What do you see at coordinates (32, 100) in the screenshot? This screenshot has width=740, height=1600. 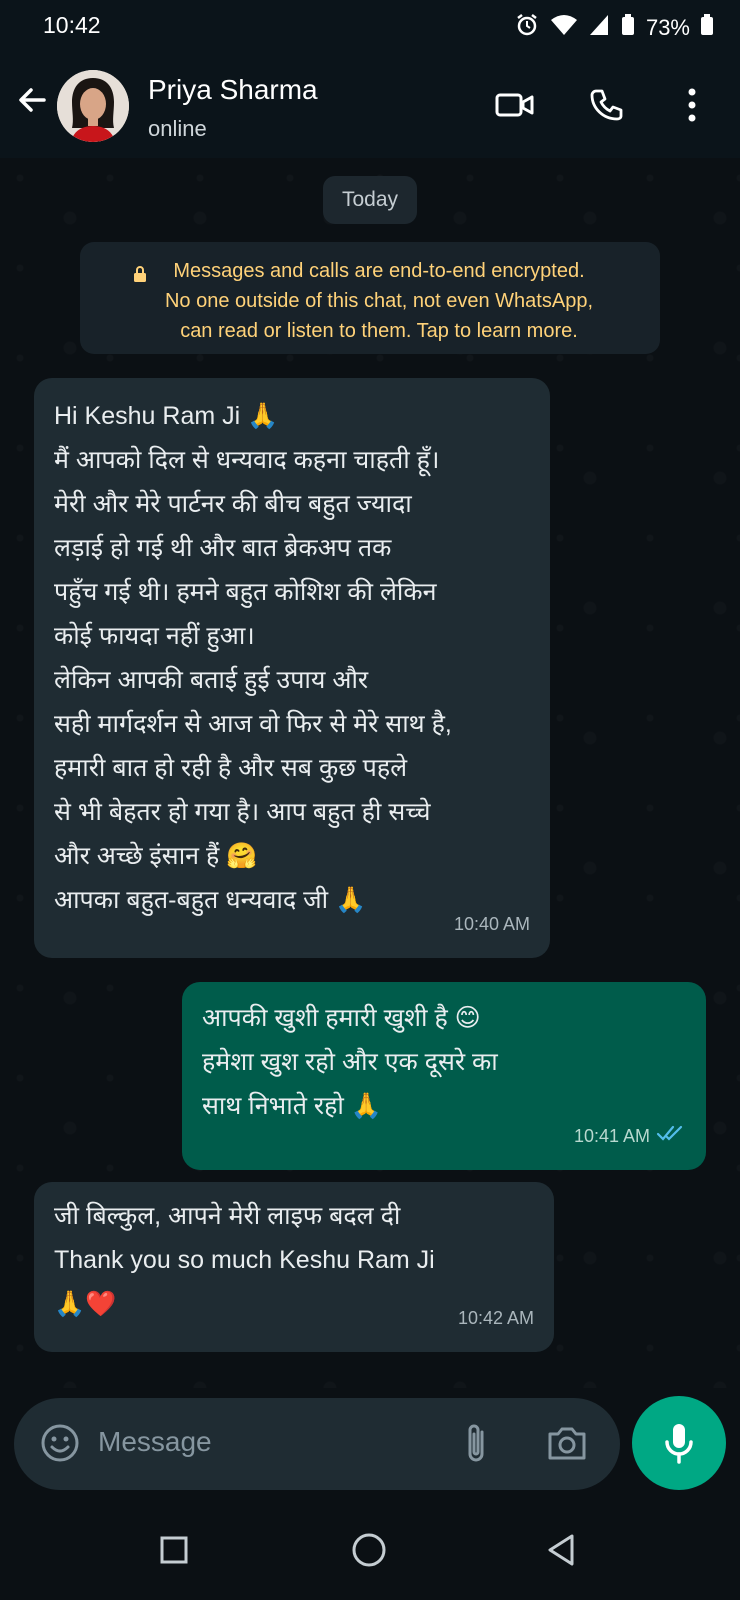 I see `back-arrow-icon` at bounding box center [32, 100].